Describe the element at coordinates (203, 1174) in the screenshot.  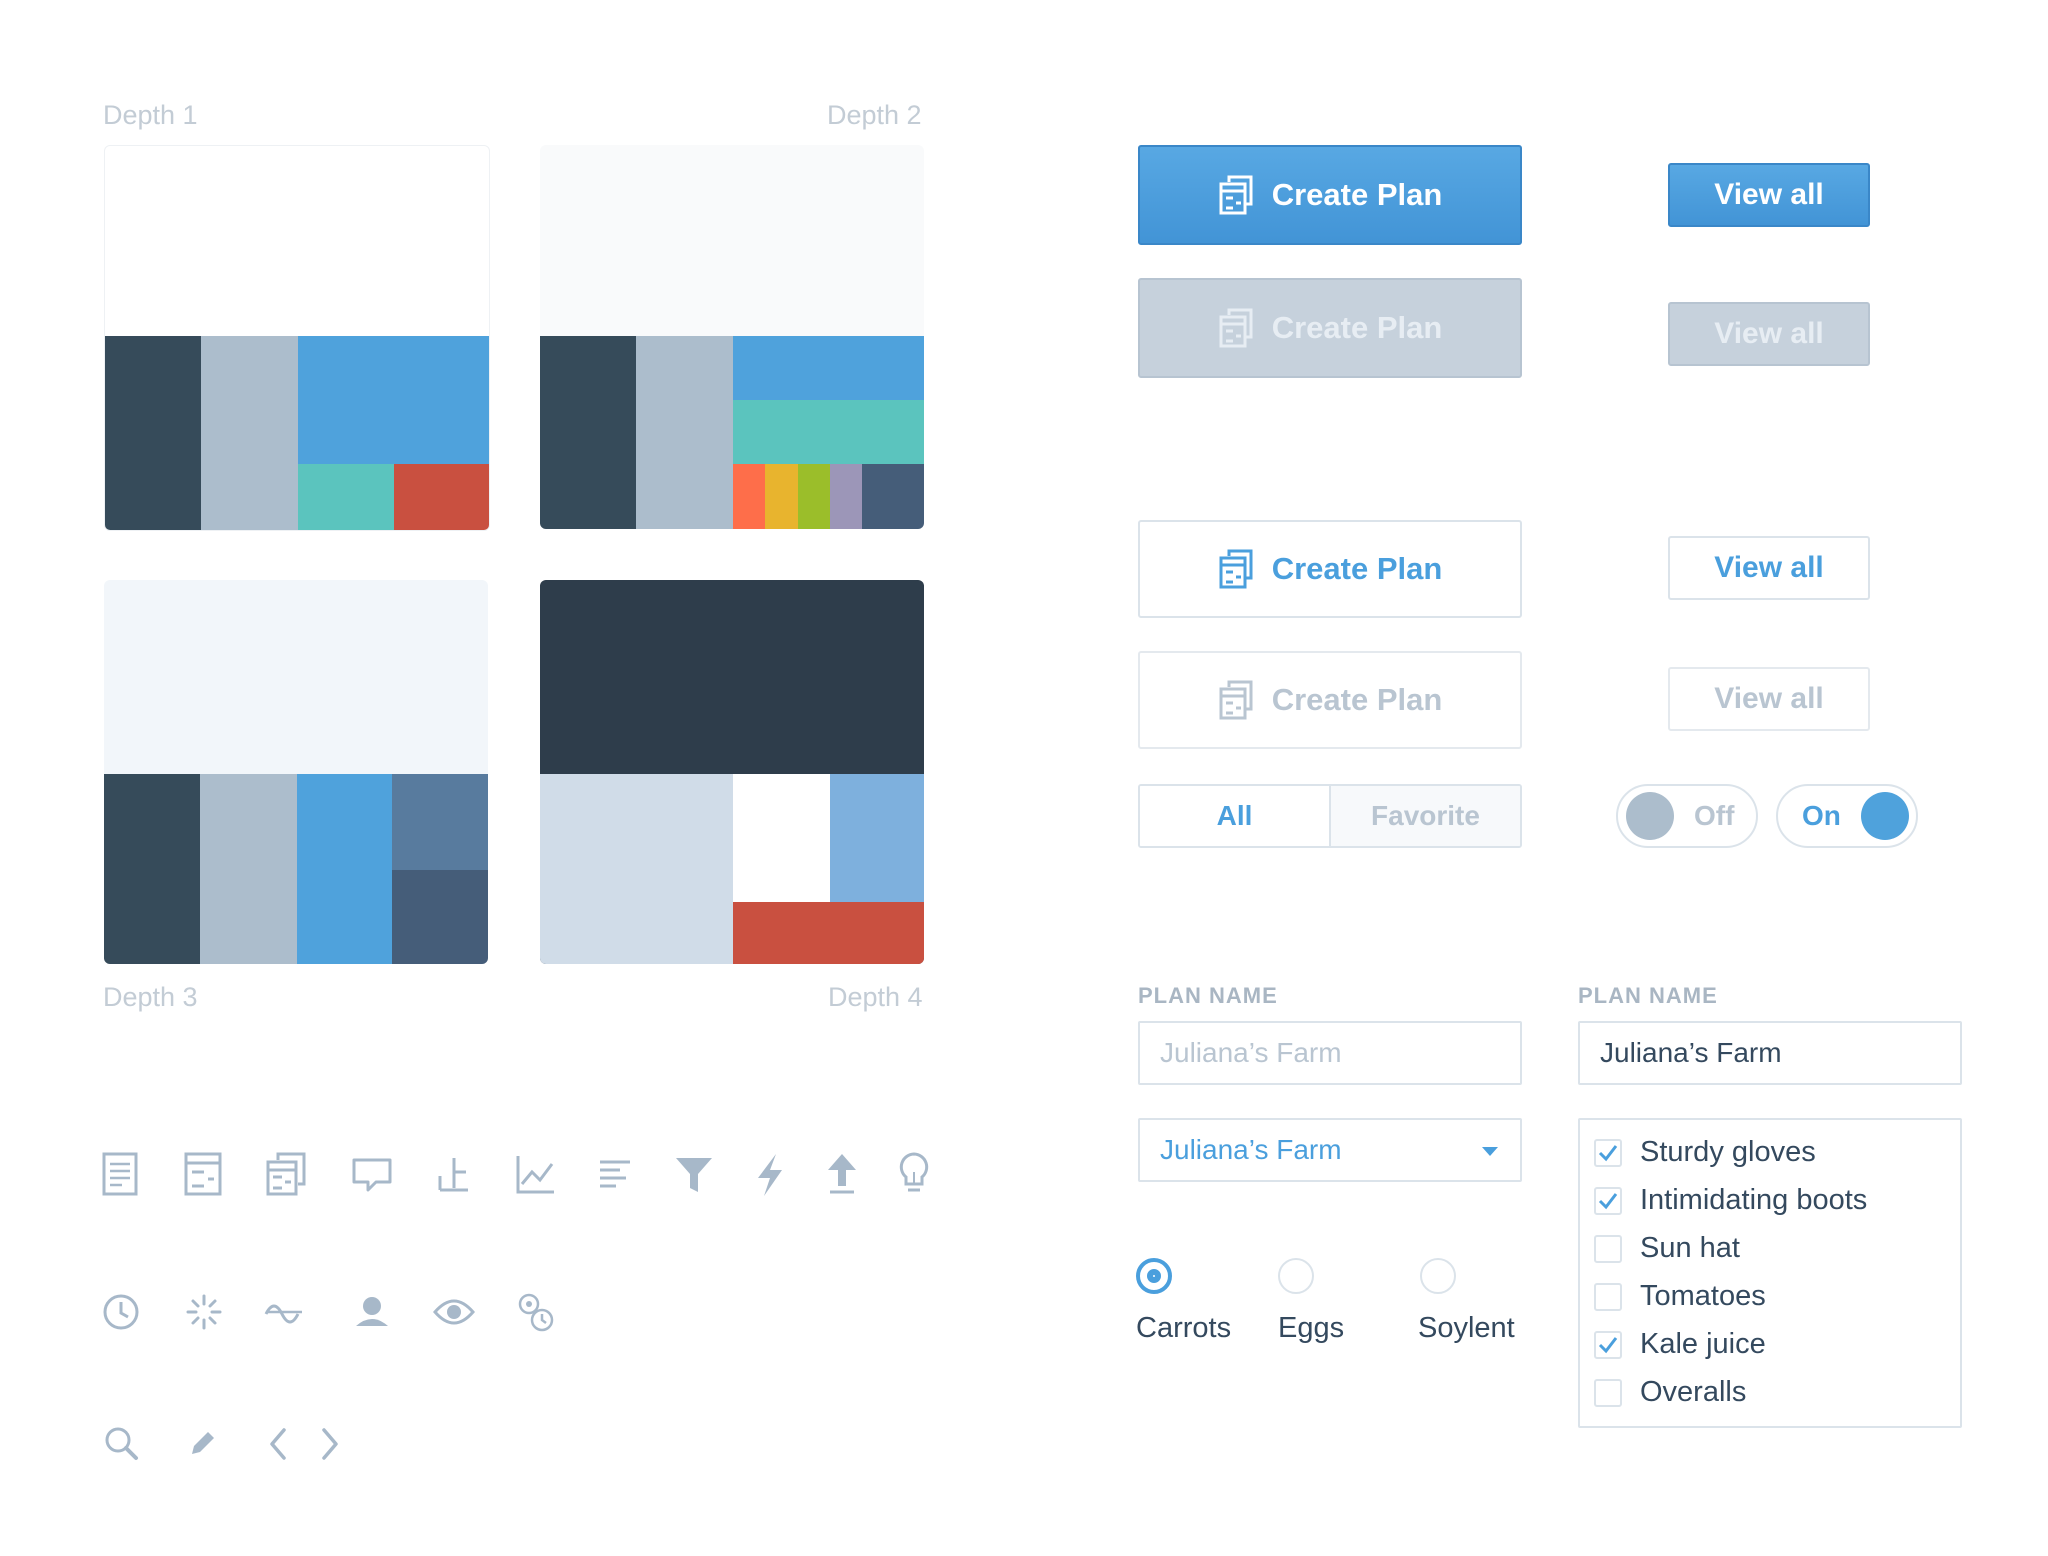
I see `plan-icon` at that location.